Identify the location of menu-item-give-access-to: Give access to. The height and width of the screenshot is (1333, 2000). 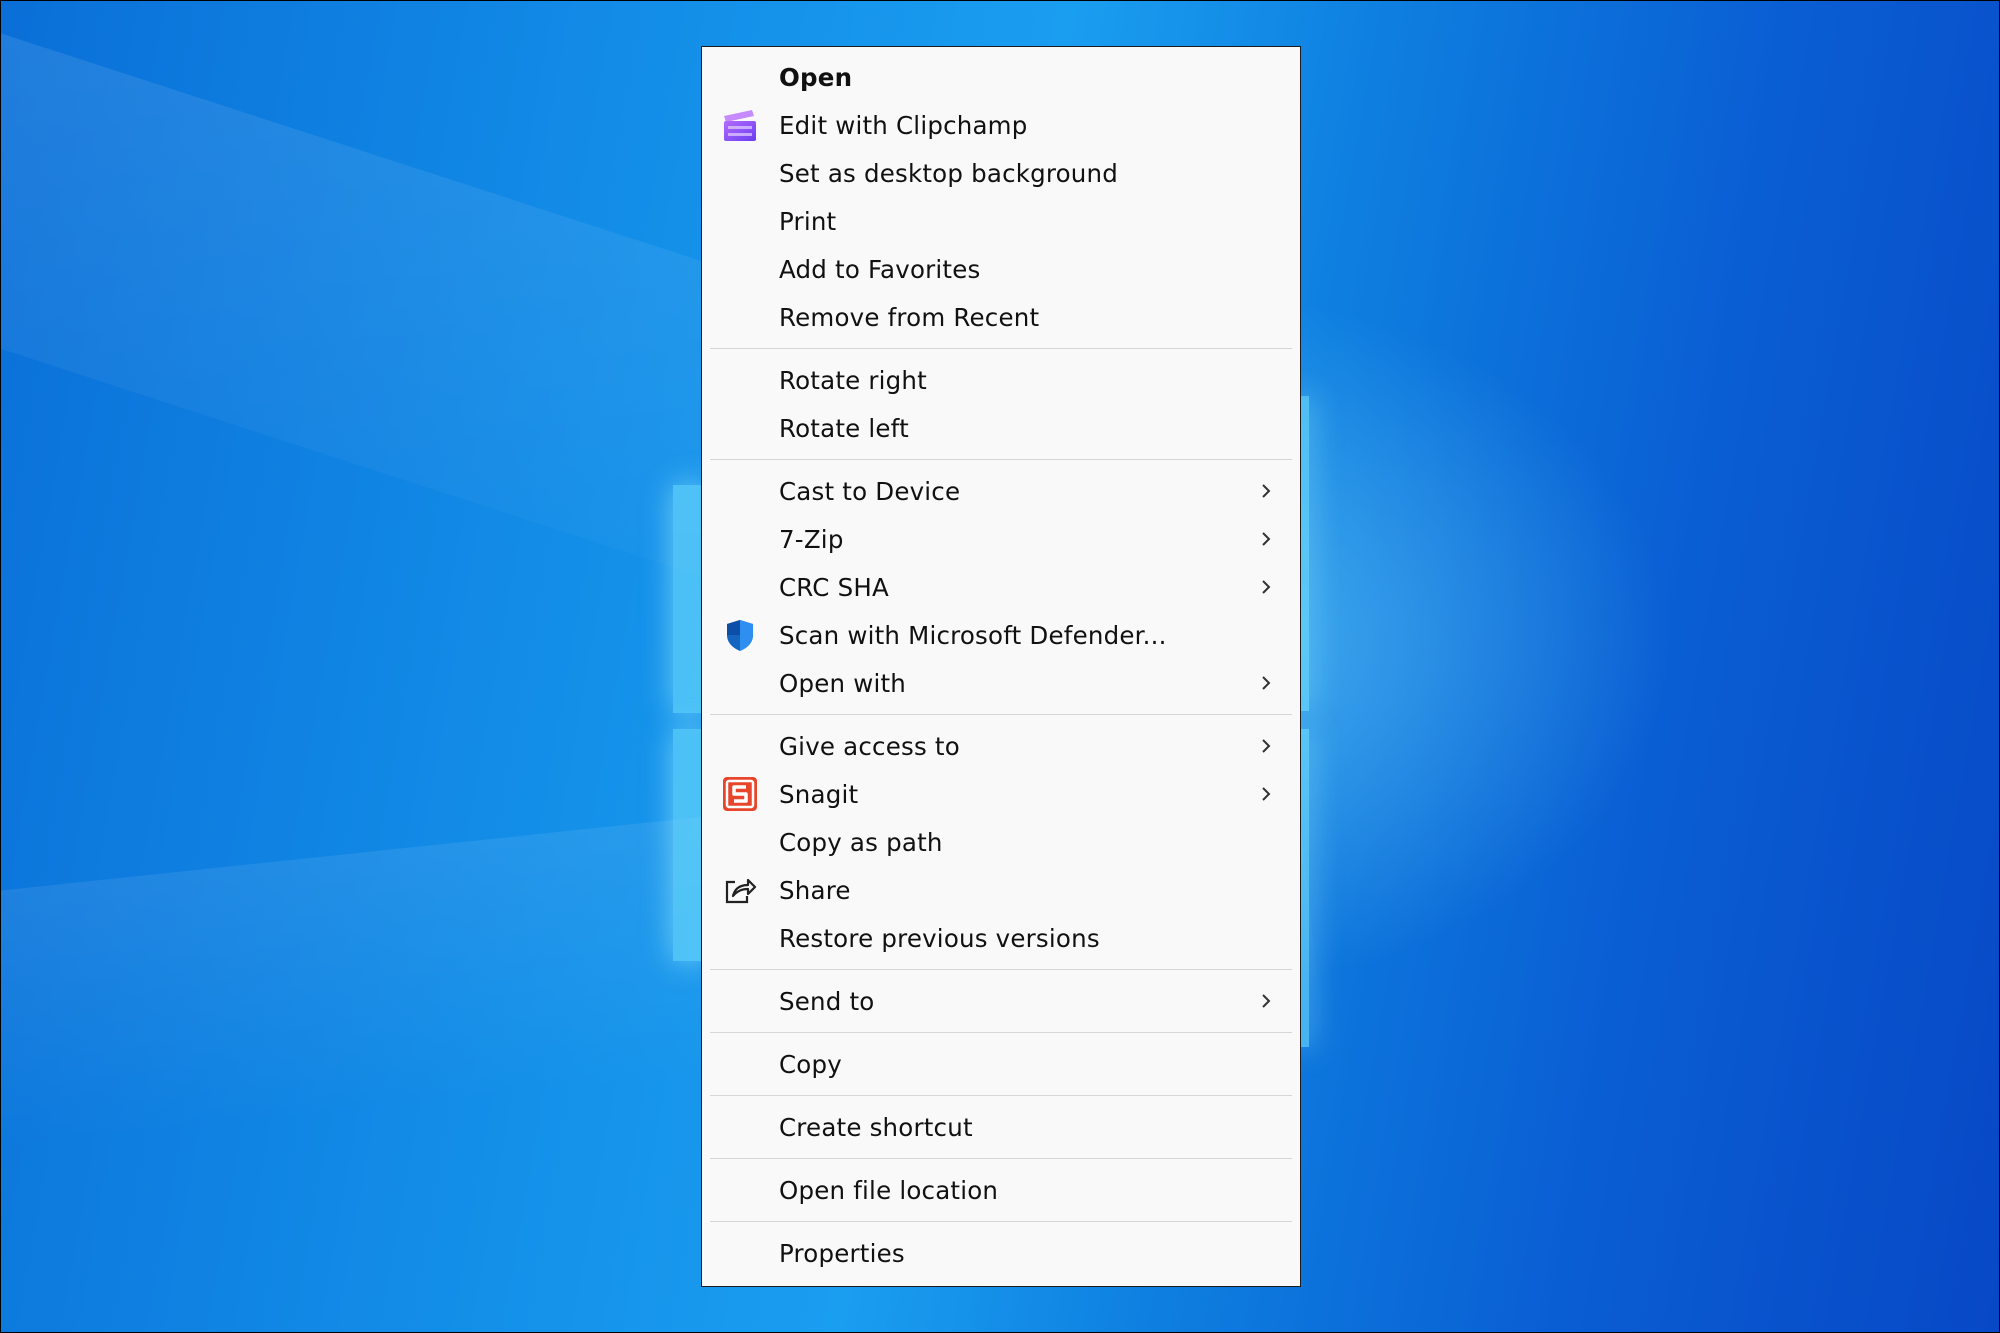
(1001, 746).